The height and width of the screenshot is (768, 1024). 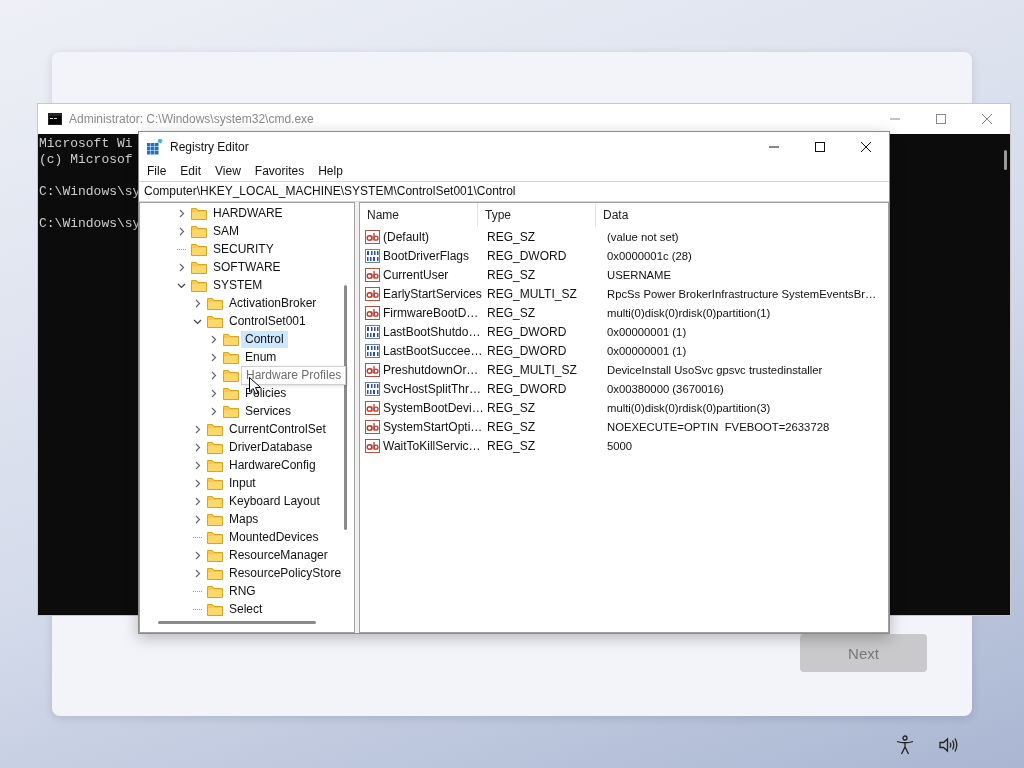 I want to click on tree-item: SOFTWARE, so click(x=247, y=267).